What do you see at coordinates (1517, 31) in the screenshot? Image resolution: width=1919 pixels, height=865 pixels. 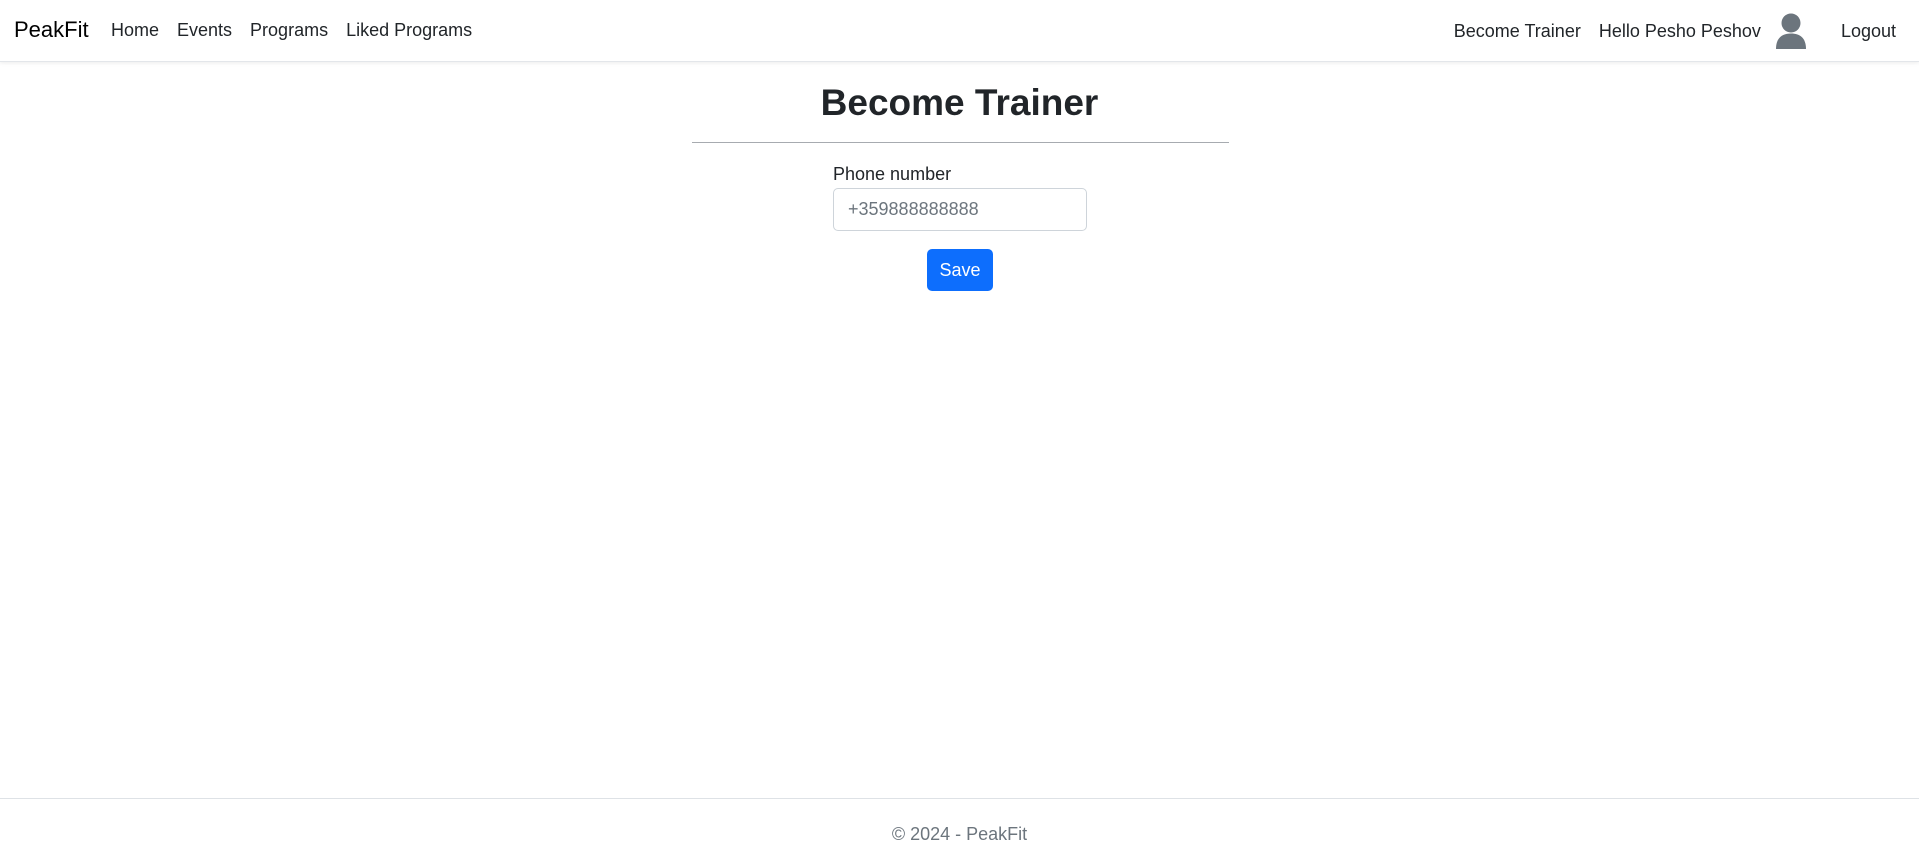 I see `nav-link-become-trainer: Become Trainer` at bounding box center [1517, 31].